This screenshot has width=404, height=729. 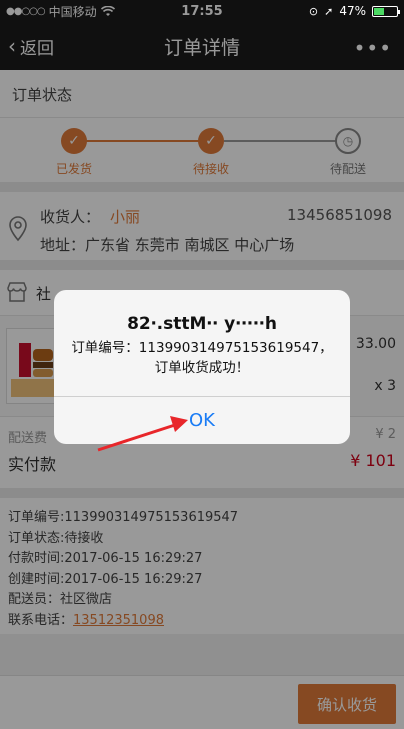 What do you see at coordinates (386, 11) in the screenshot?
I see `battery-icon` at bounding box center [386, 11].